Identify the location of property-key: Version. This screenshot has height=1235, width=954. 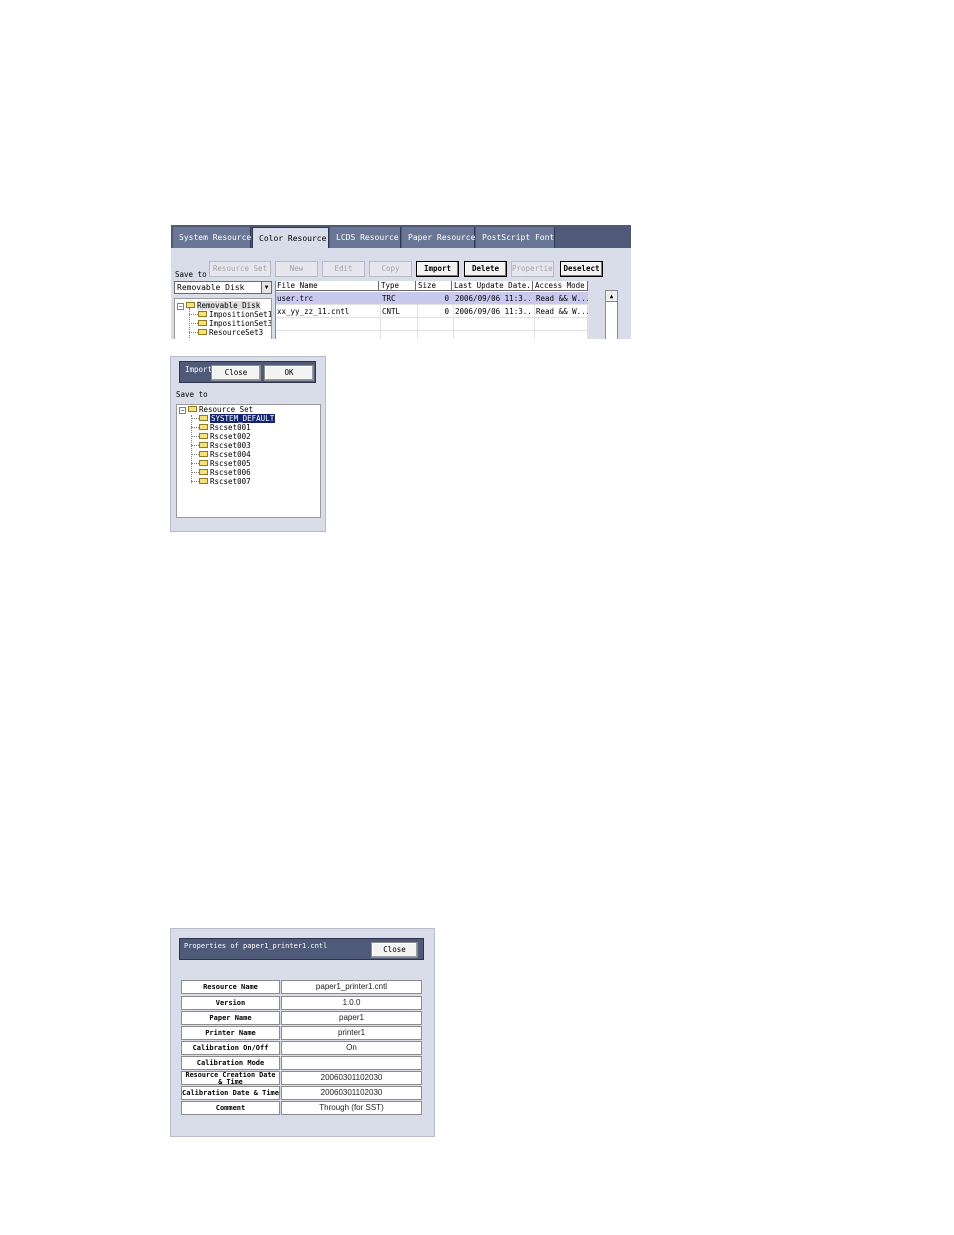
(230, 1003).